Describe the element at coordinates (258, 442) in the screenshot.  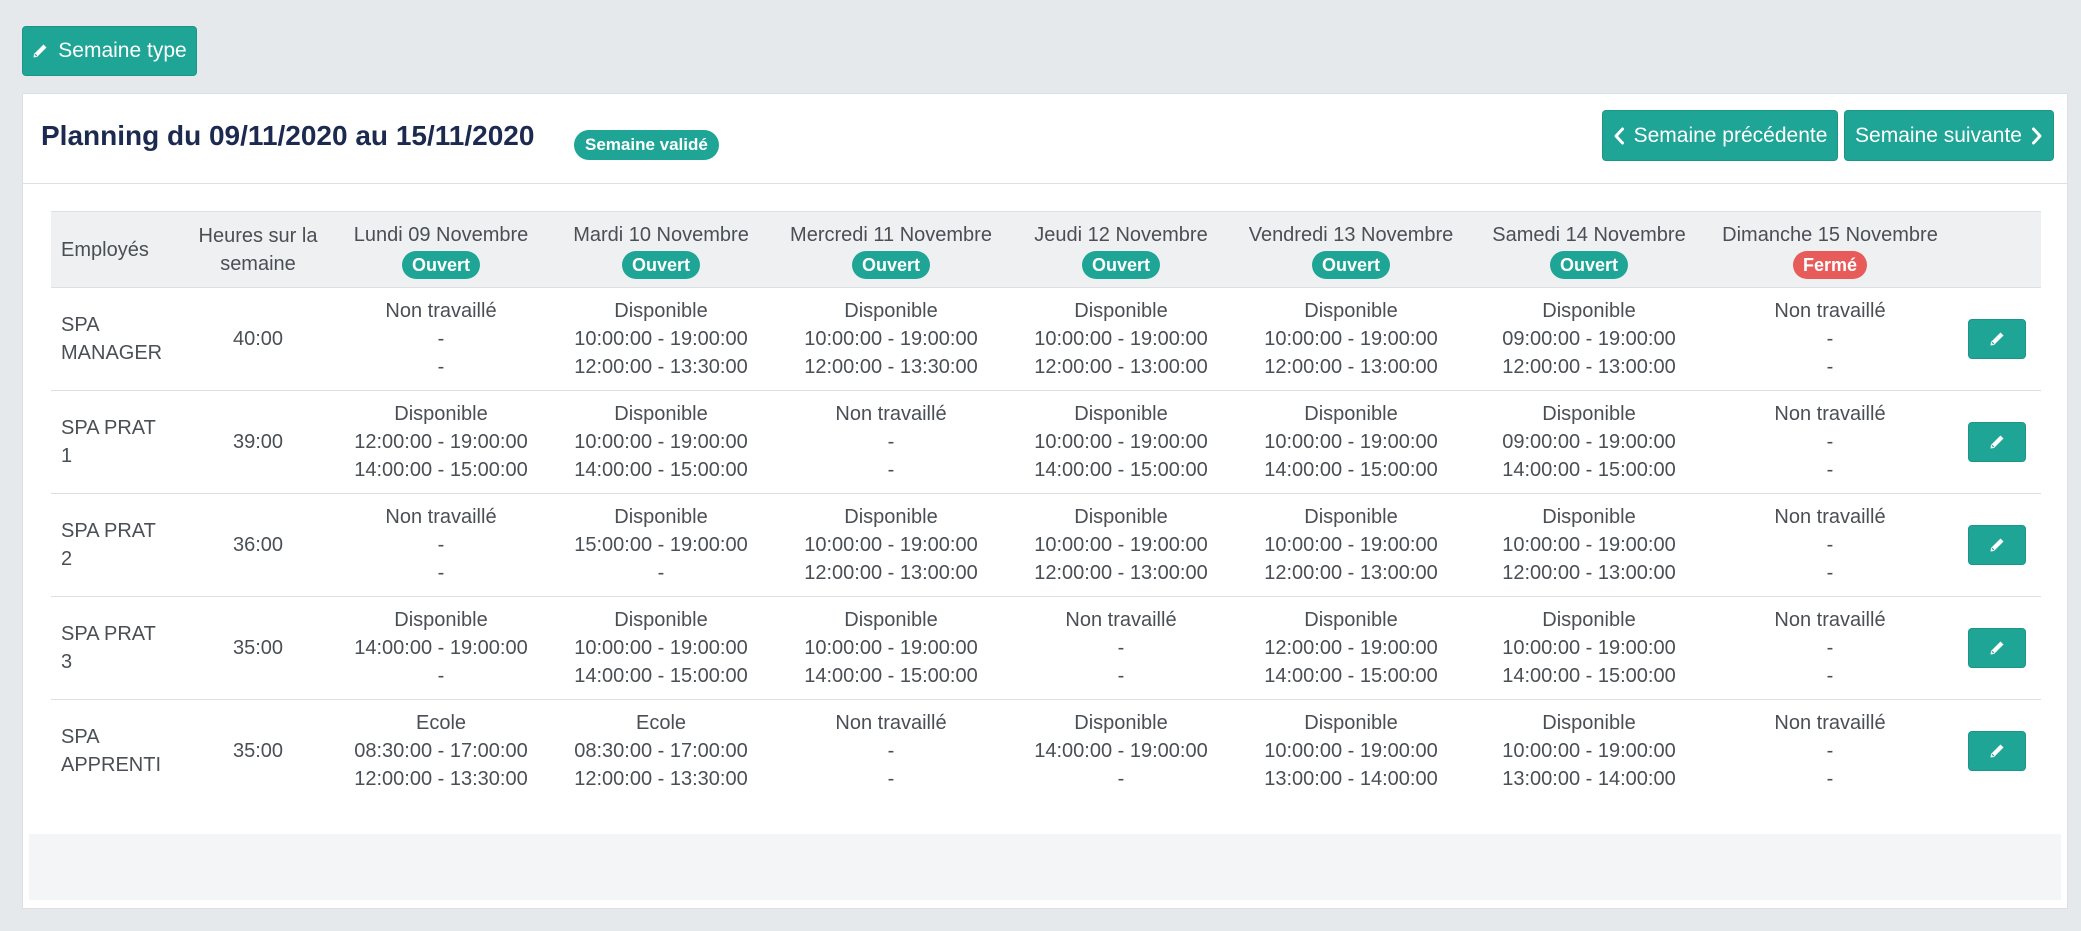
I see `weekly-hours-cell: 39:00` at that location.